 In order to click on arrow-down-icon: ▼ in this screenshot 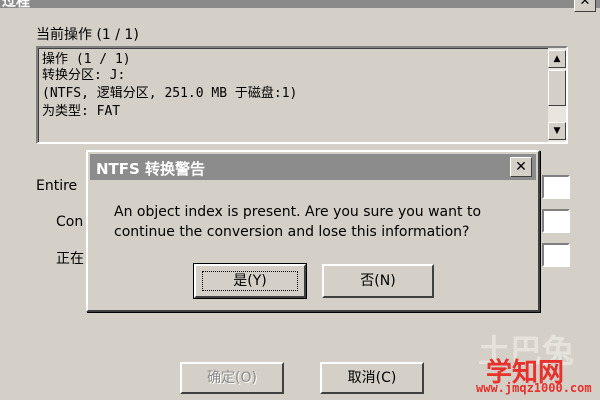, I will do `click(557, 131)`.